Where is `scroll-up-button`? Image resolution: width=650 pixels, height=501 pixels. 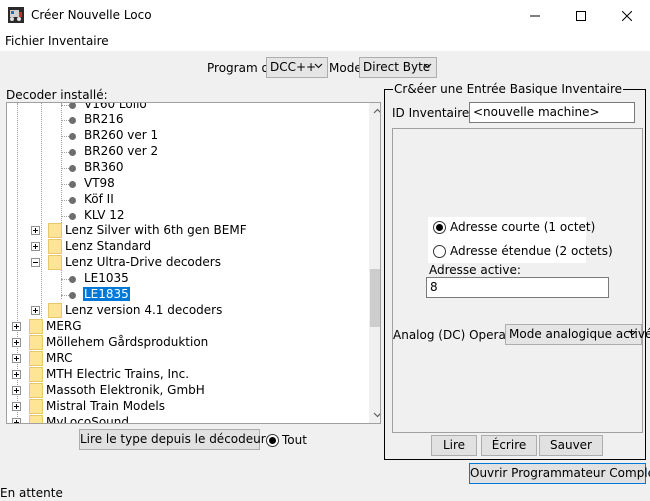 scroll-up-button is located at coordinates (374, 111).